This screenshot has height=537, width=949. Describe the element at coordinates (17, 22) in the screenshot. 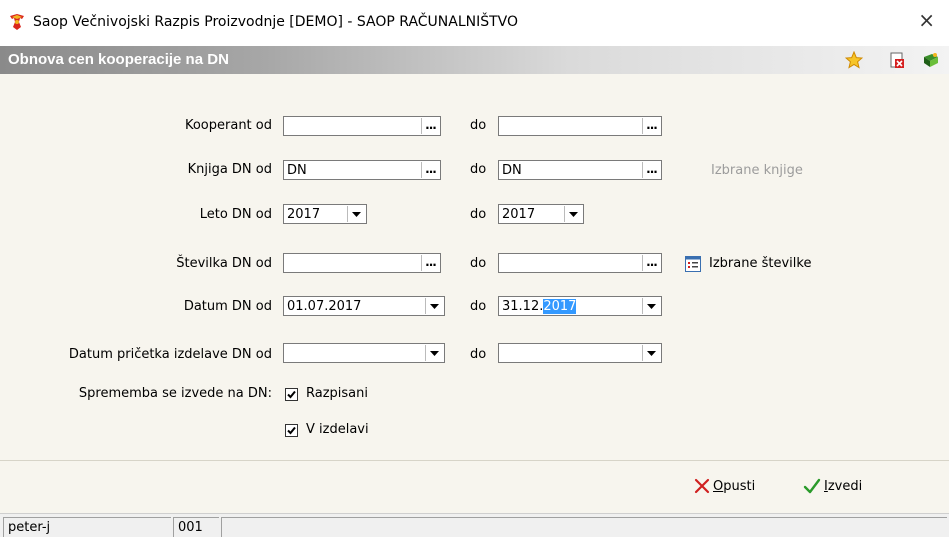

I see `saop-logo-icon` at that location.